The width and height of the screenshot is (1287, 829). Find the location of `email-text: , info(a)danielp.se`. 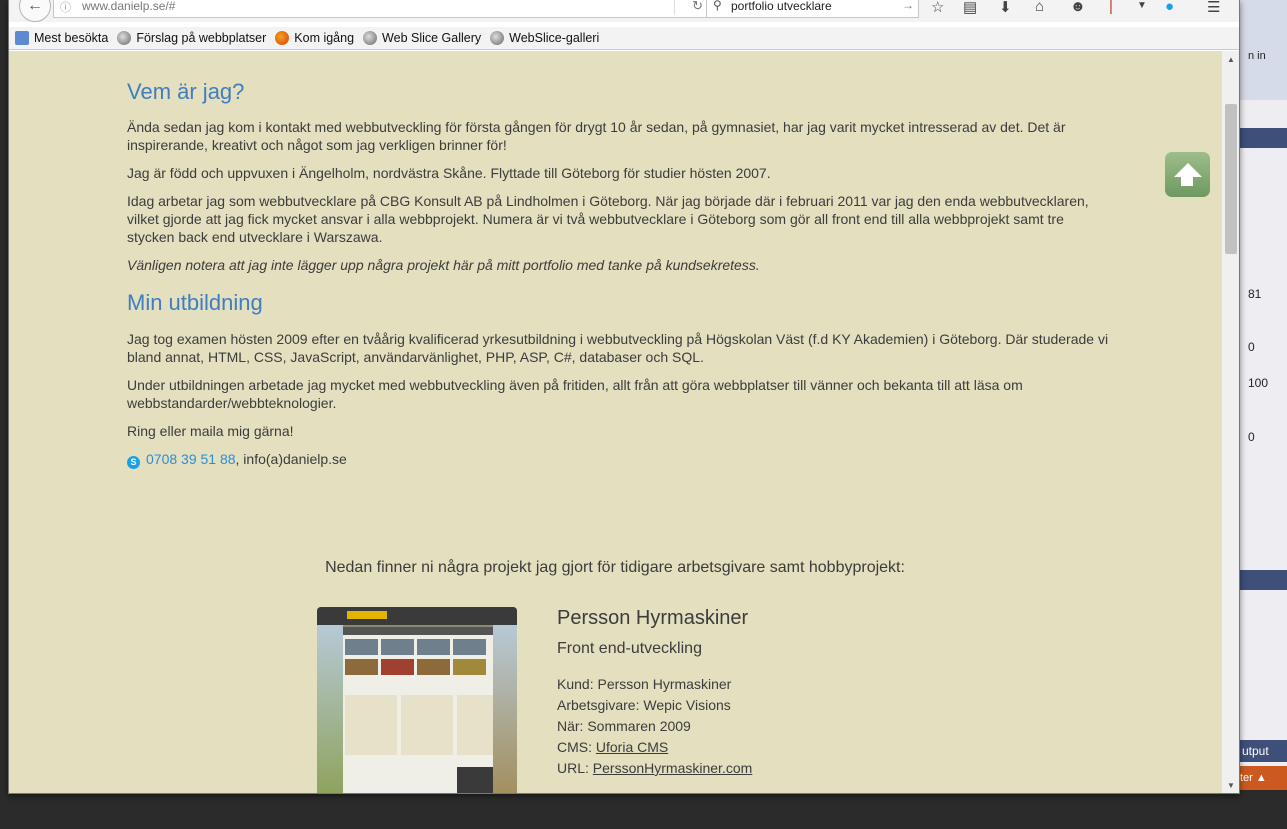

email-text: , info(a)danielp.se is located at coordinates (291, 459).